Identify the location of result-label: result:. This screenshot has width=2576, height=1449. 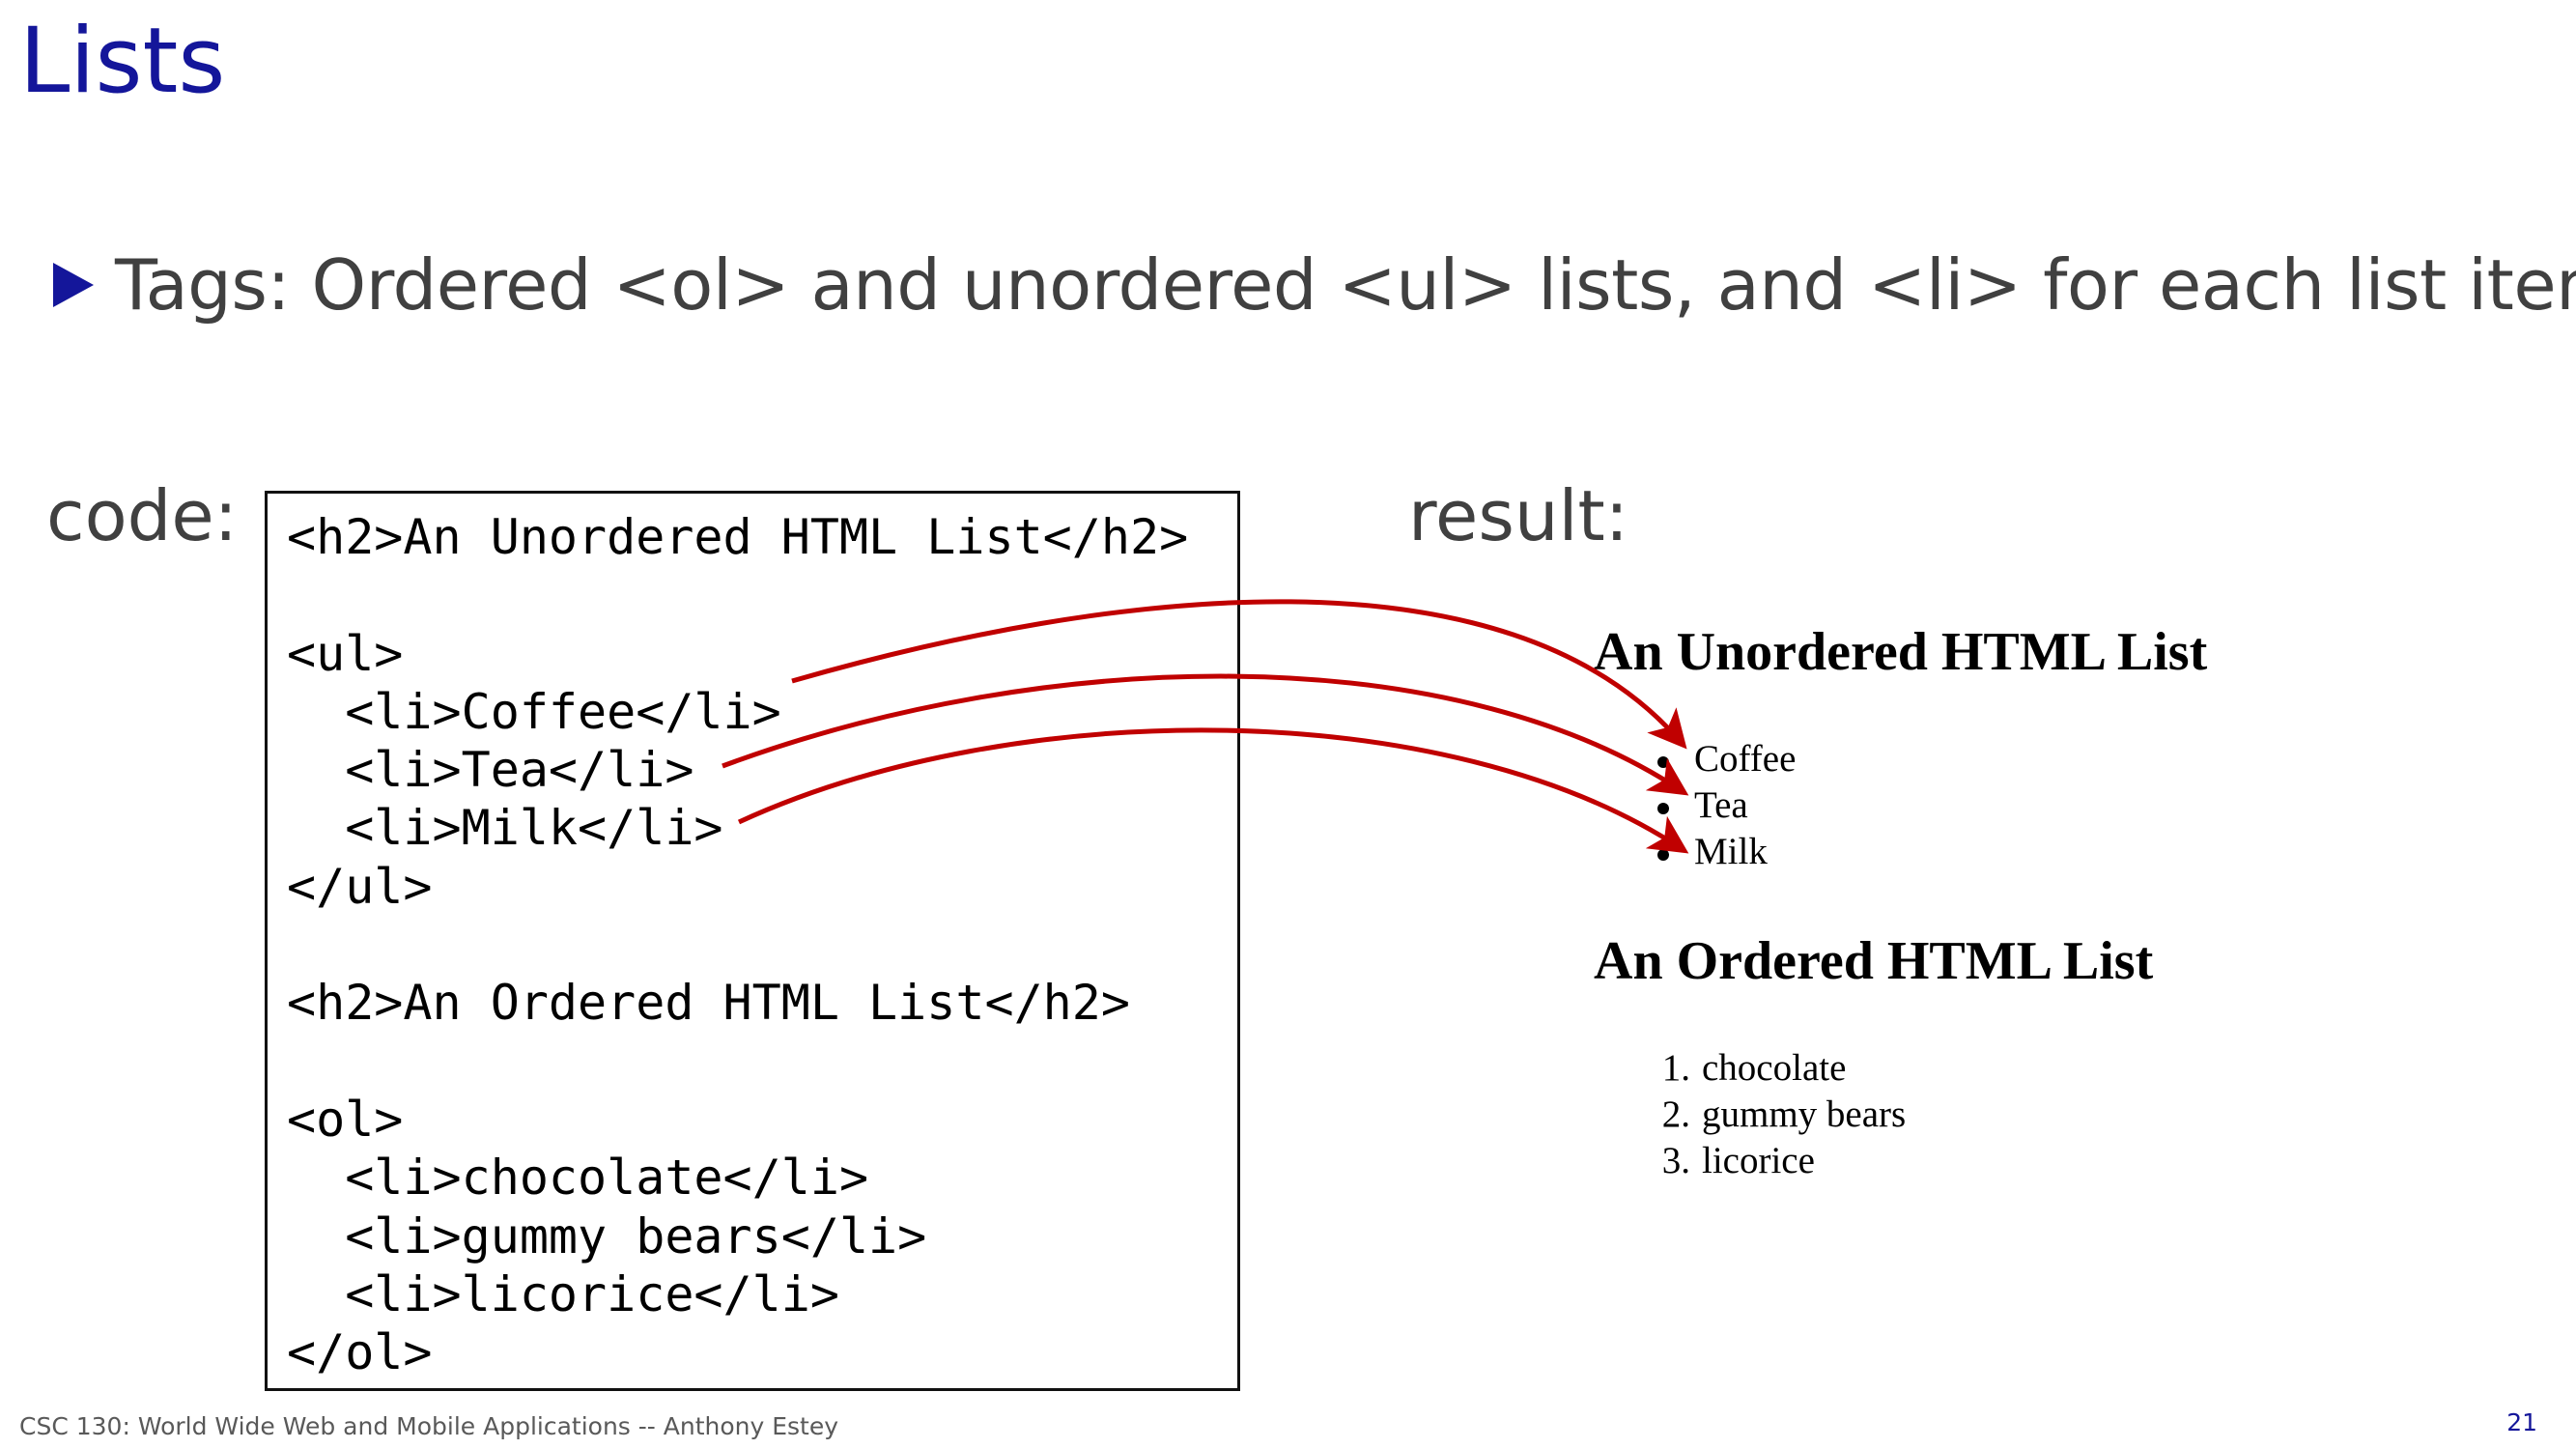
(1518, 515).